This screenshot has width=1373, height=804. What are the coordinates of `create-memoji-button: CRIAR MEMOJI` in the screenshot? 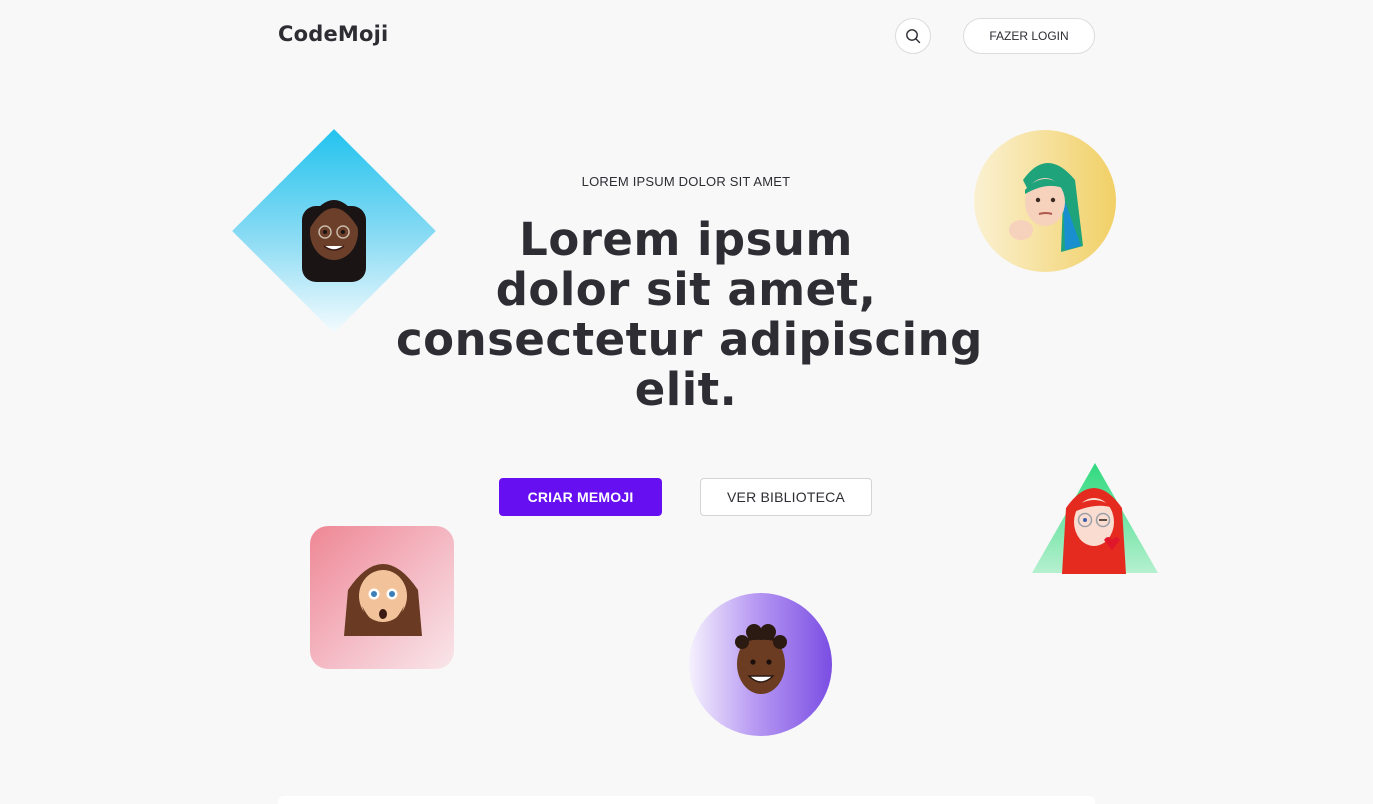 It's located at (580, 497).